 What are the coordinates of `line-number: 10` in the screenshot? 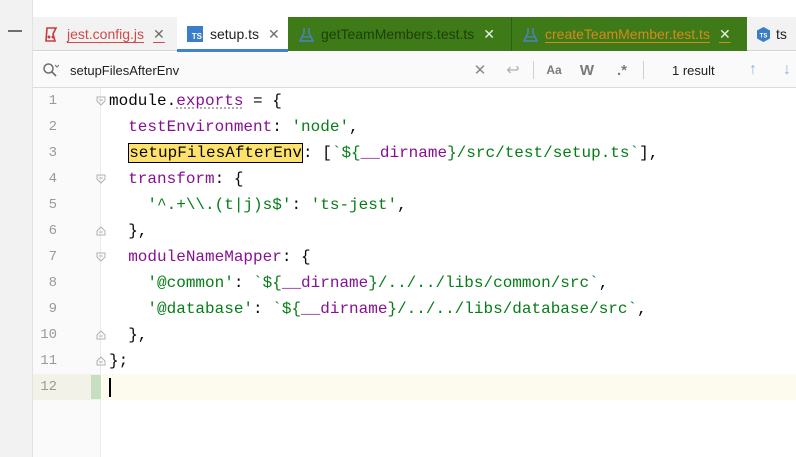 It's located at (48, 335).